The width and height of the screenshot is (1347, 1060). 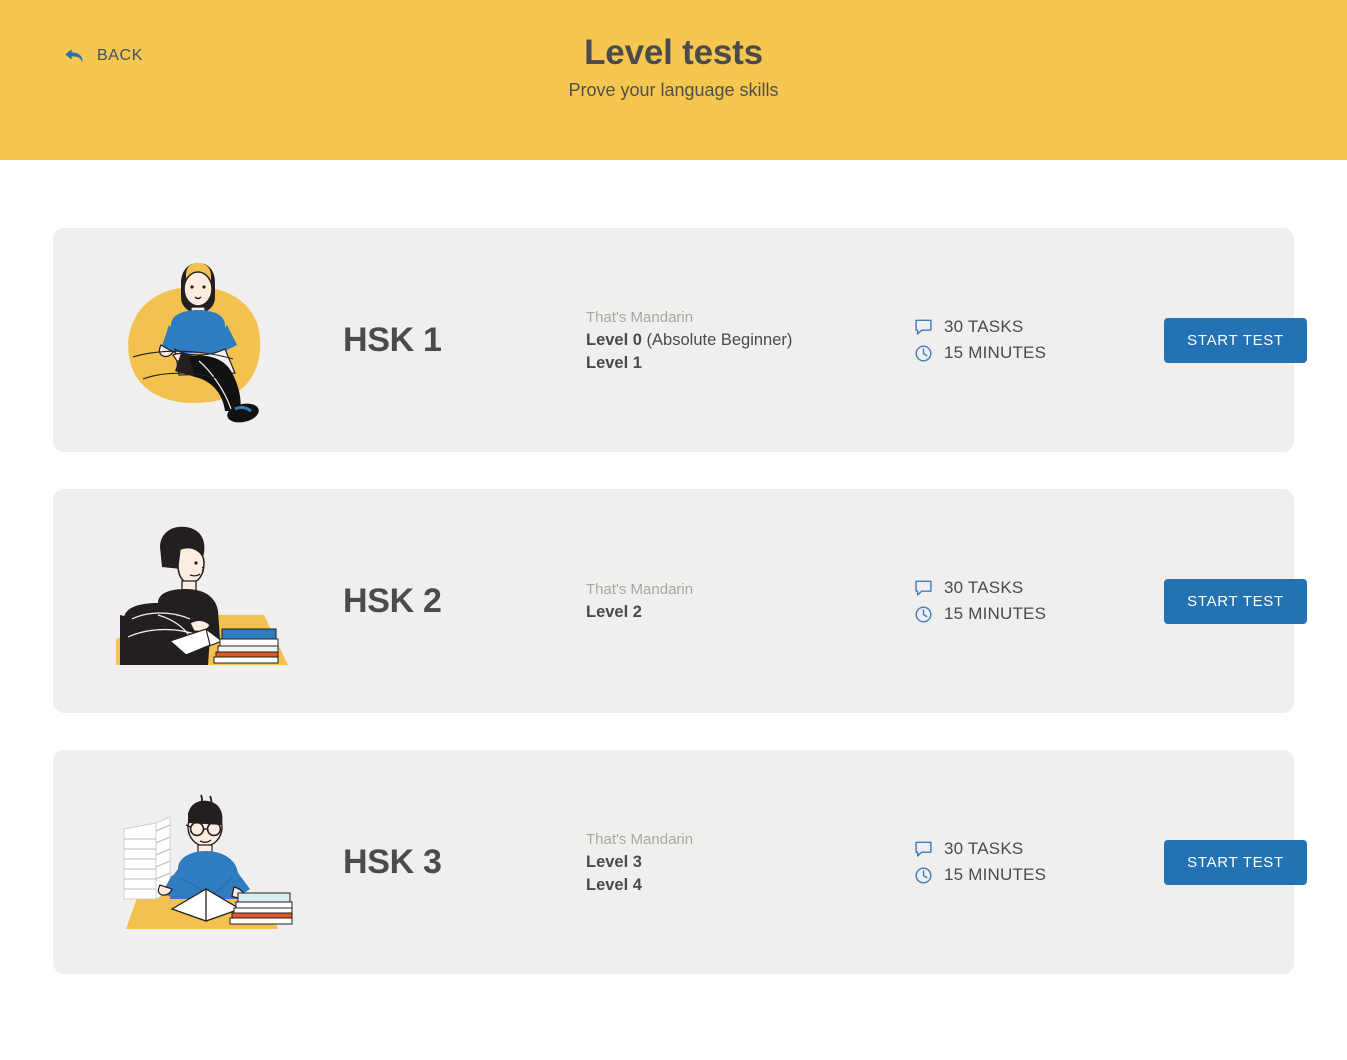 What do you see at coordinates (614, 362) in the screenshot?
I see `level-label: Level 1` at bounding box center [614, 362].